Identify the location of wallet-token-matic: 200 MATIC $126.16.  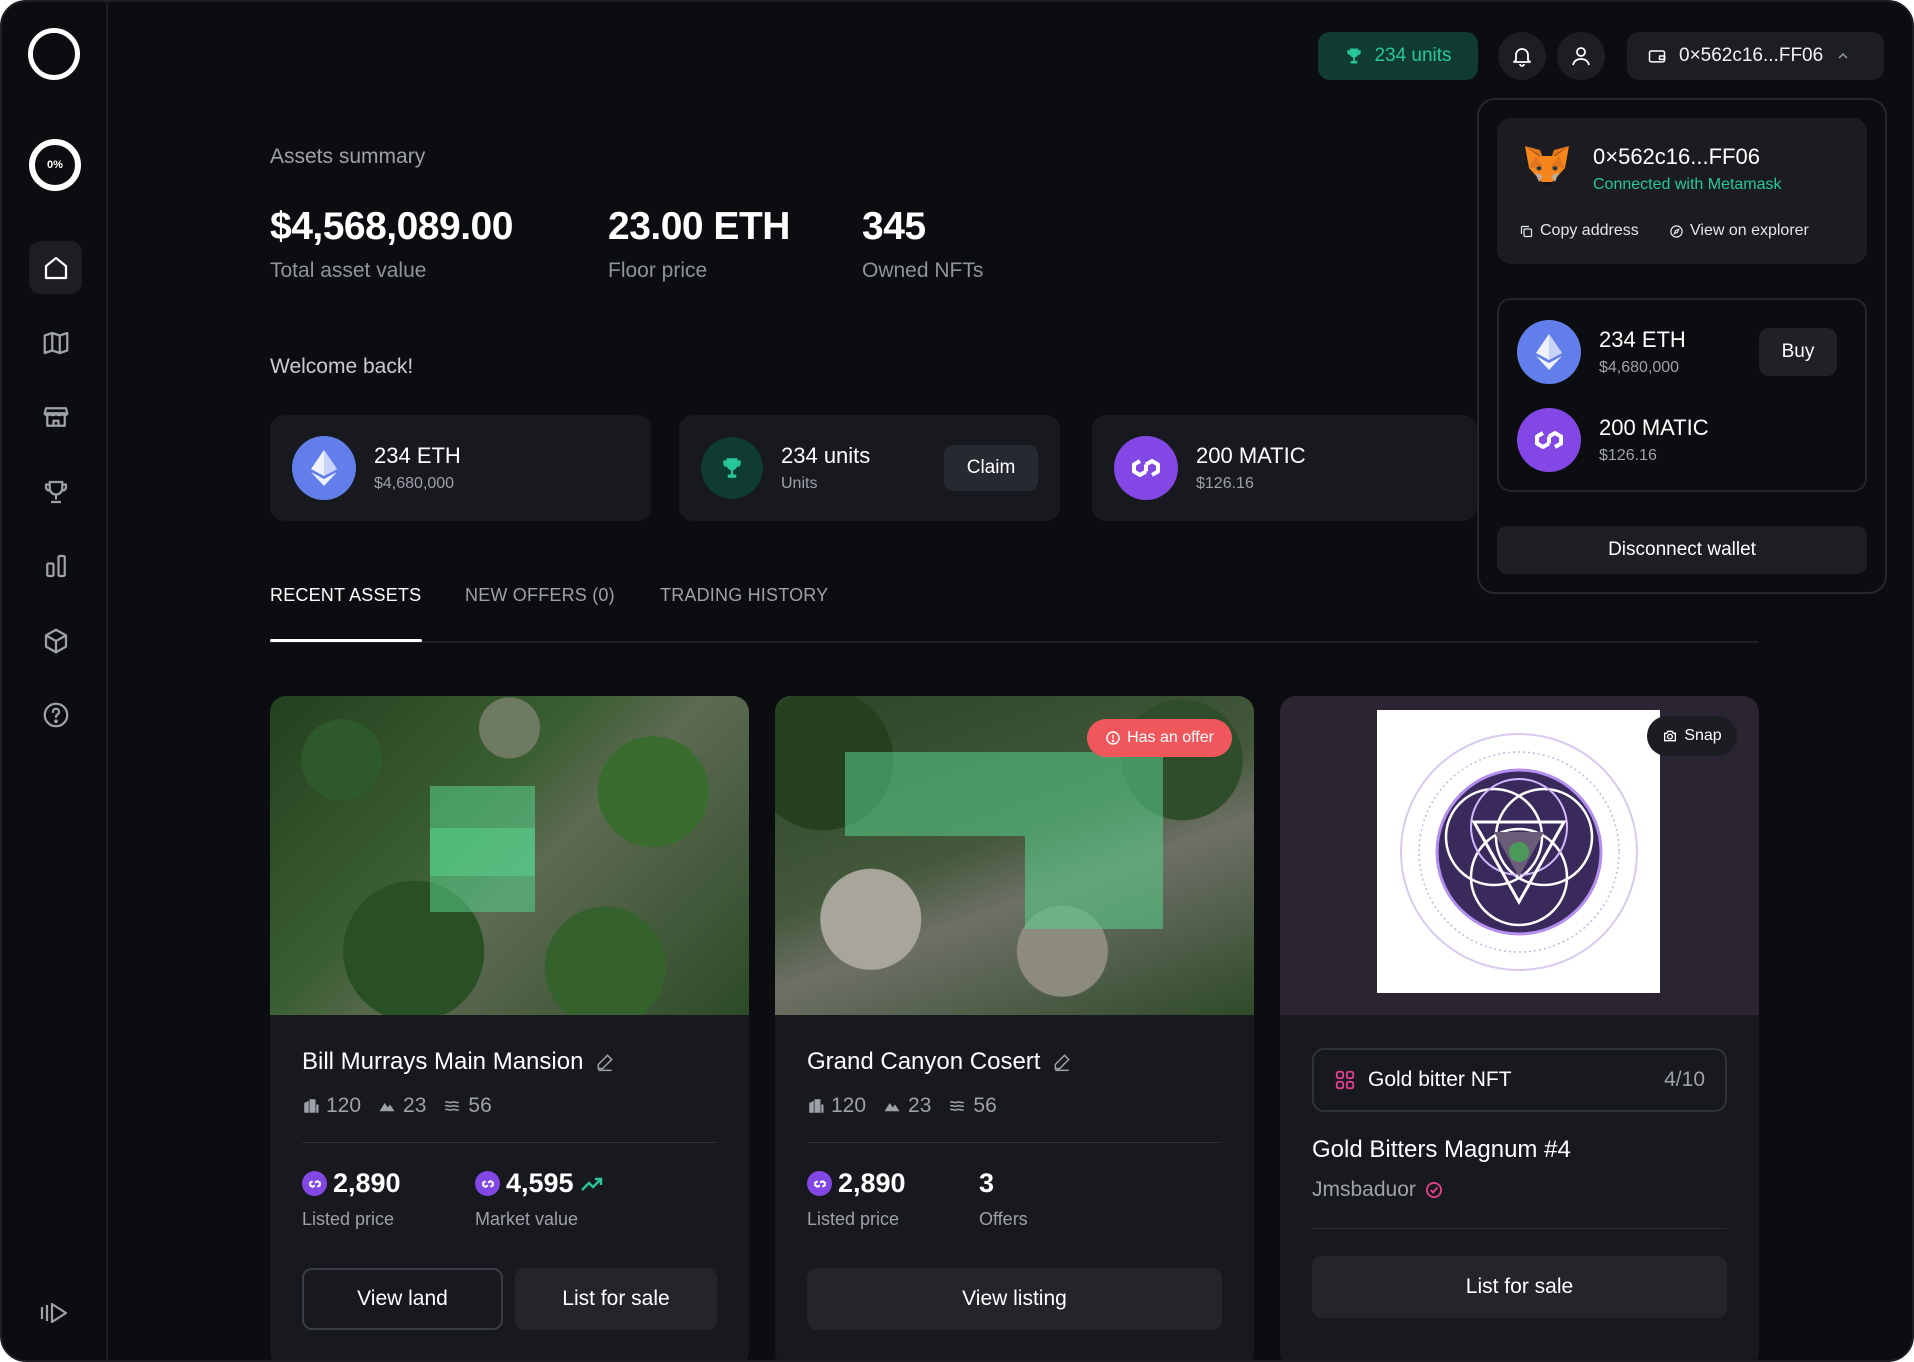
(1613, 440).